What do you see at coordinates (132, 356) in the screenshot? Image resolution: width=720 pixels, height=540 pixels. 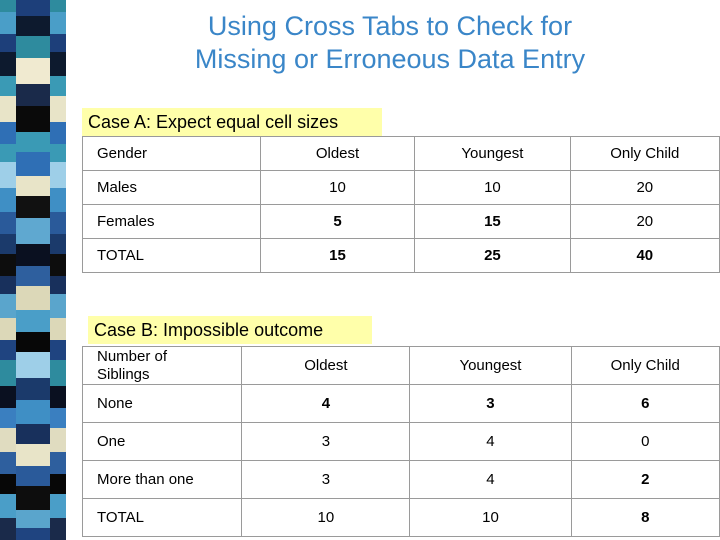 I see `corner-header-line-1: Number of` at bounding box center [132, 356].